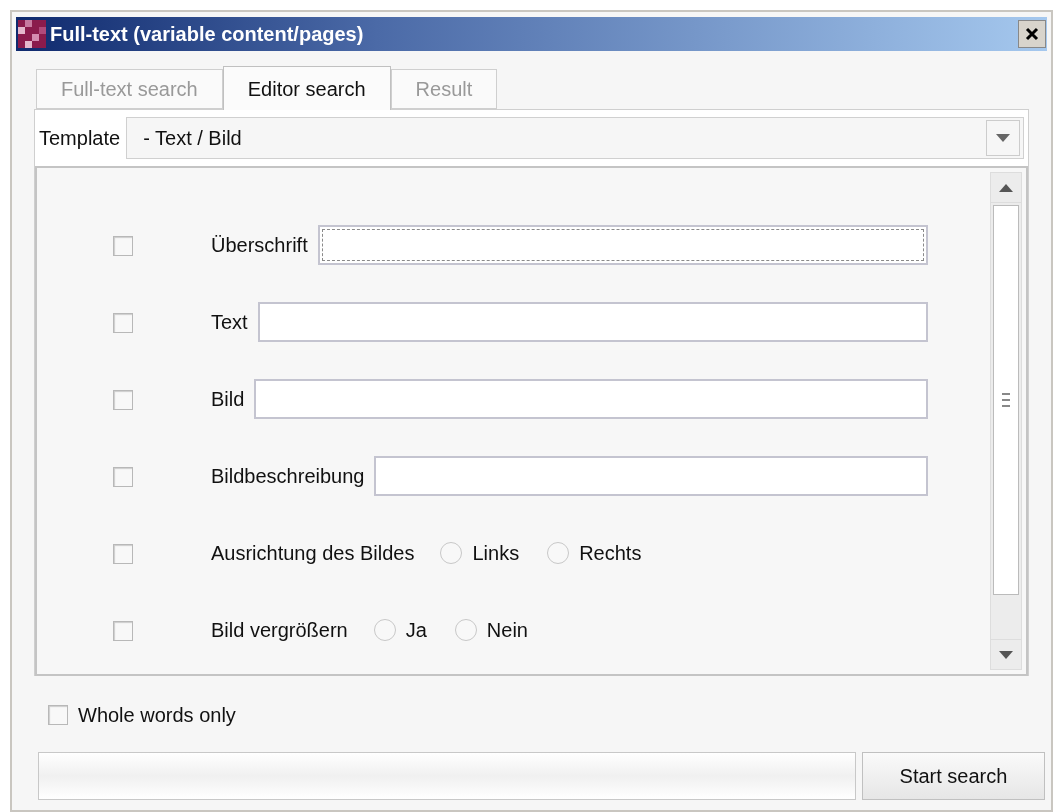 Image resolution: width=1053 pixels, height=812 pixels. I want to click on field-label: Text, so click(229, 322).